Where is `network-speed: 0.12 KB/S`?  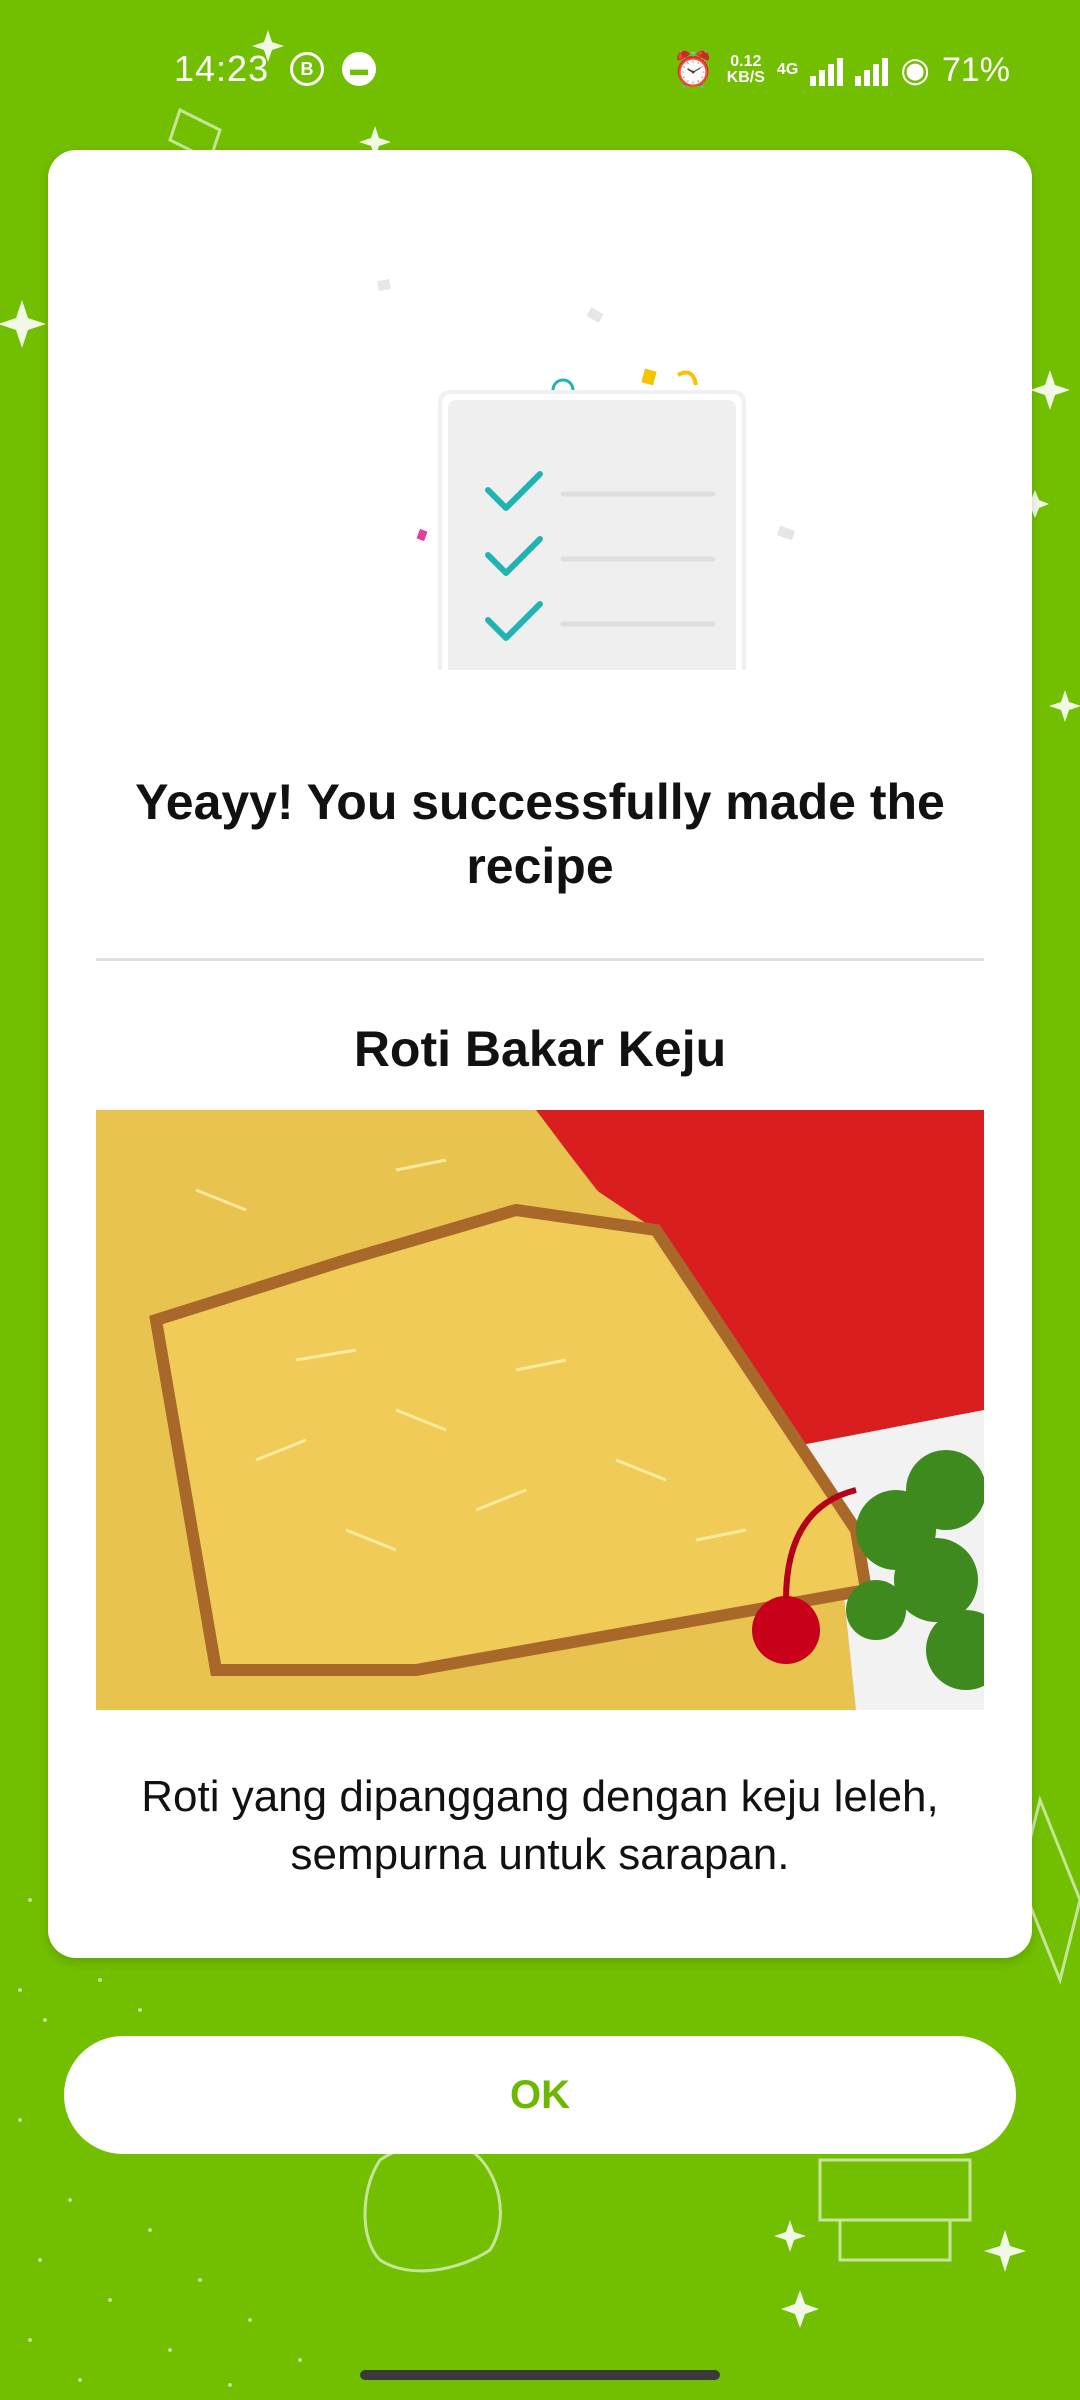 network-speed: 0.12 KB/S is located at coordinates (746, 70).